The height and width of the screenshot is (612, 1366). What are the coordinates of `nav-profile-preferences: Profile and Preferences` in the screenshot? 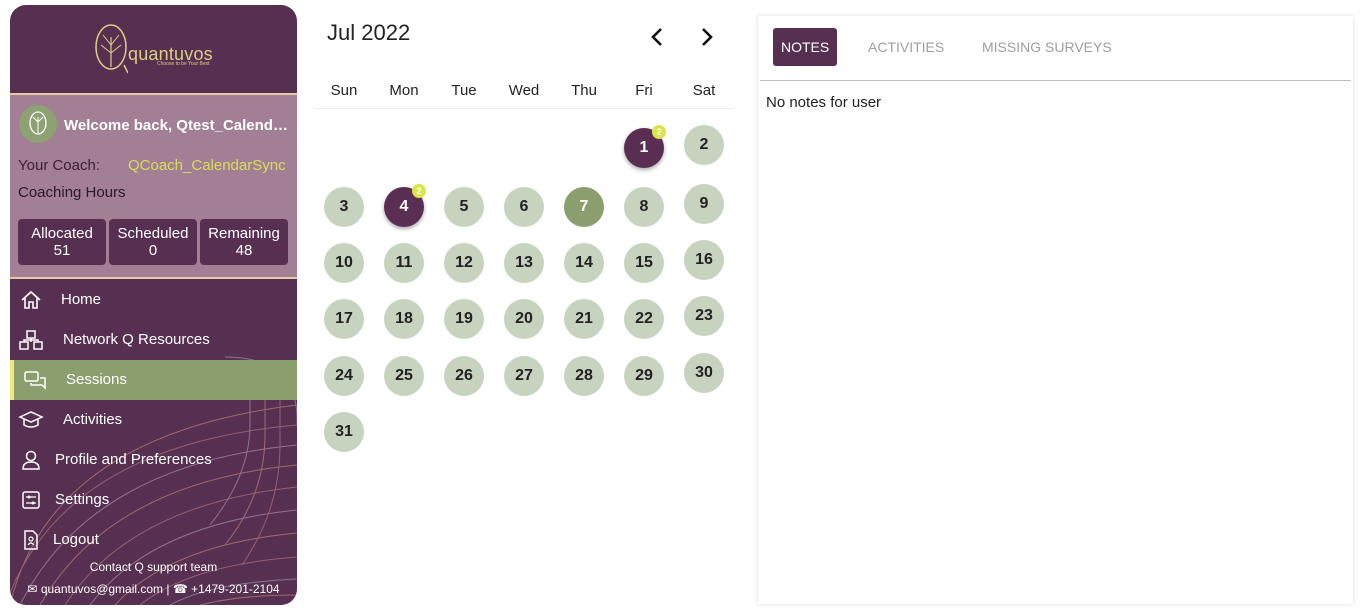 It's located at (153, 460).